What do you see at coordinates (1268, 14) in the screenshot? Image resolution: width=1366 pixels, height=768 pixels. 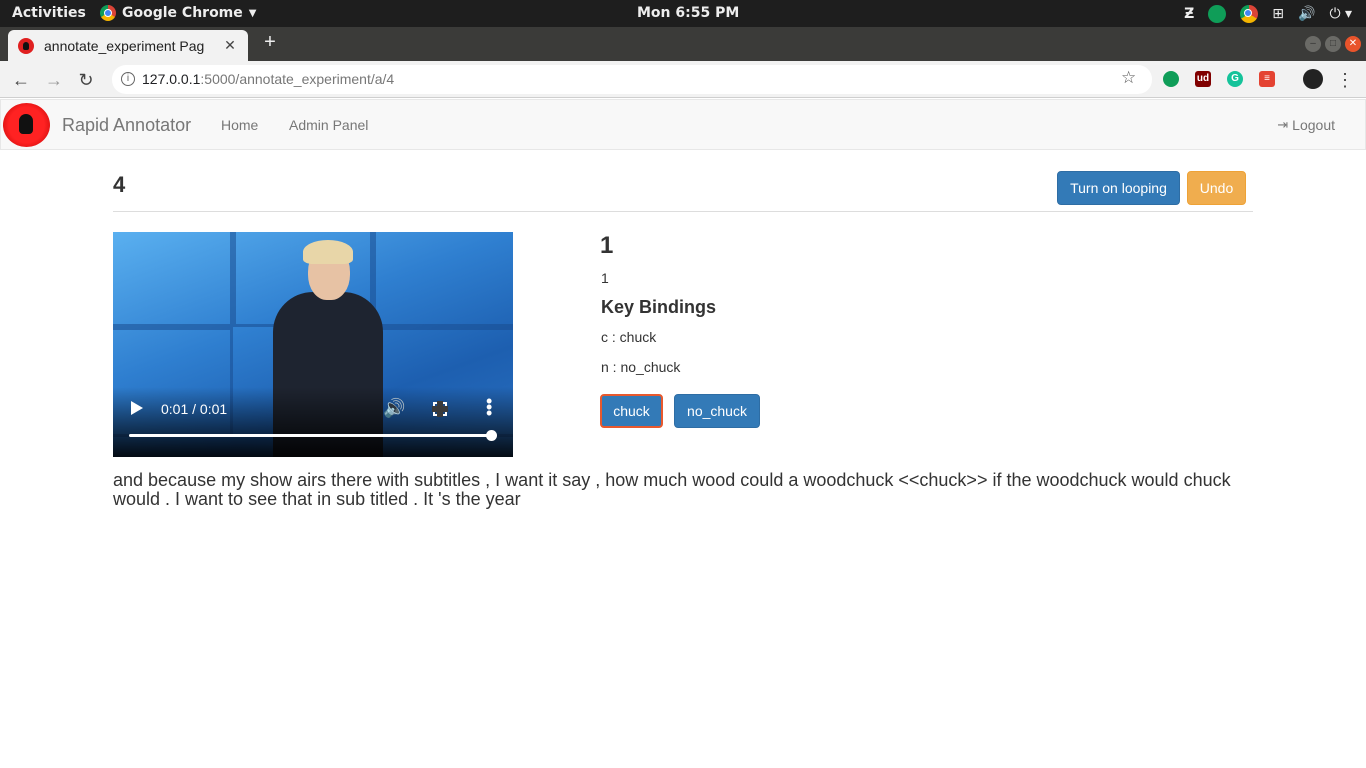 I see `system-tray: Ƶ ⊞ 🔊 ⏻ ▾` at bounding box center [1268, 14].